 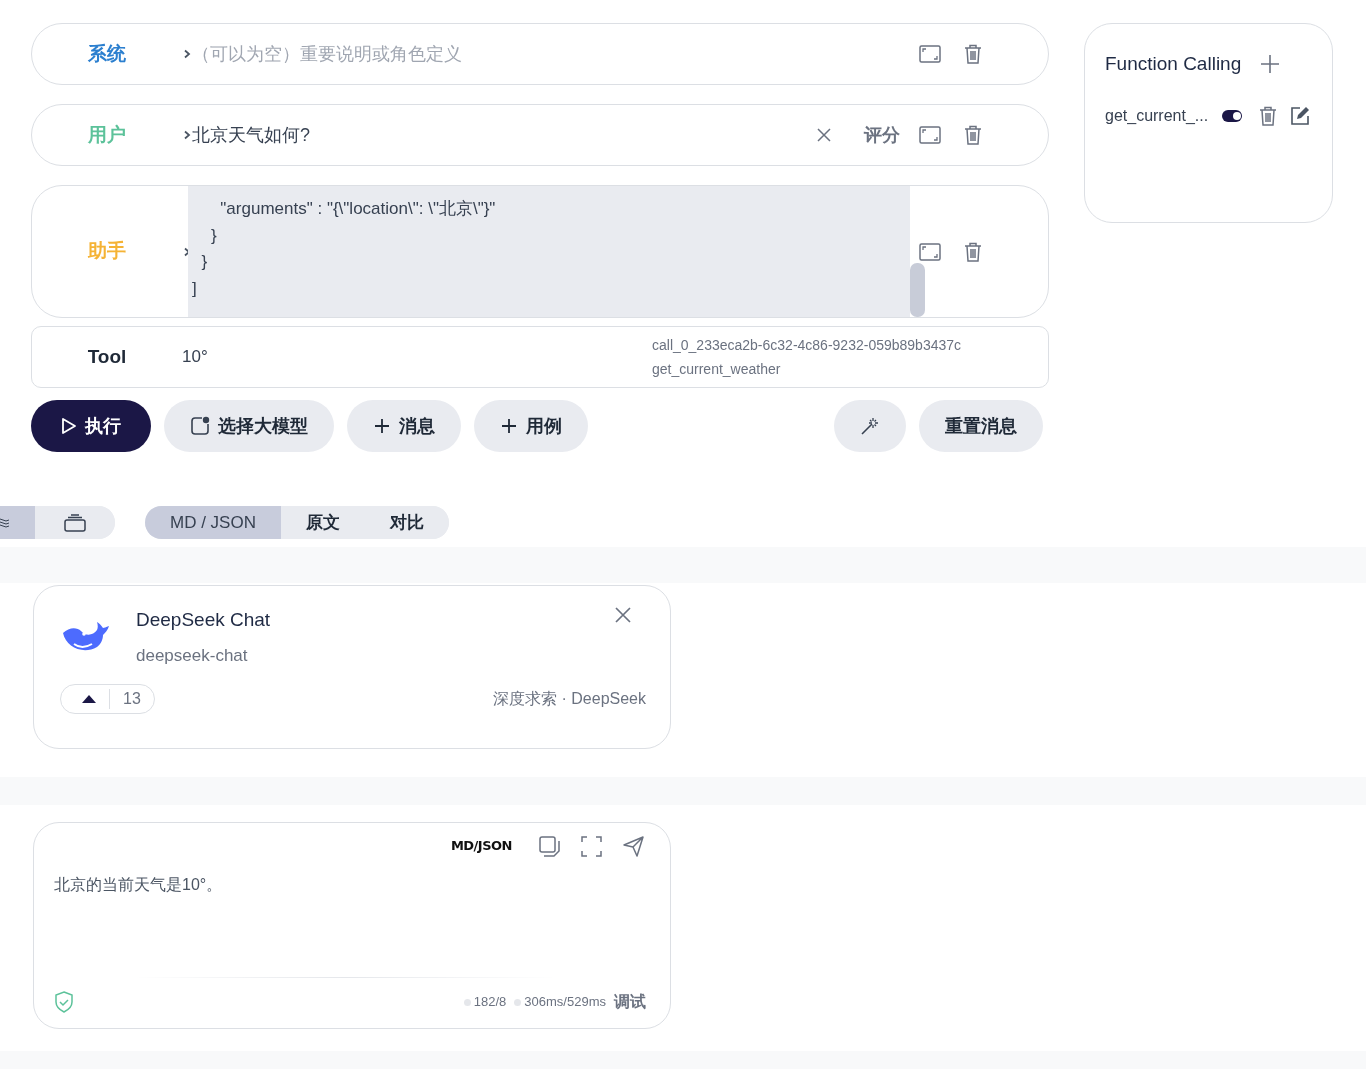 What do you see at coordinates (569, 699) in the screenshot?
I see `vendor-label: 深度求索 · DeepSeek` at bounding box center [569, 699].